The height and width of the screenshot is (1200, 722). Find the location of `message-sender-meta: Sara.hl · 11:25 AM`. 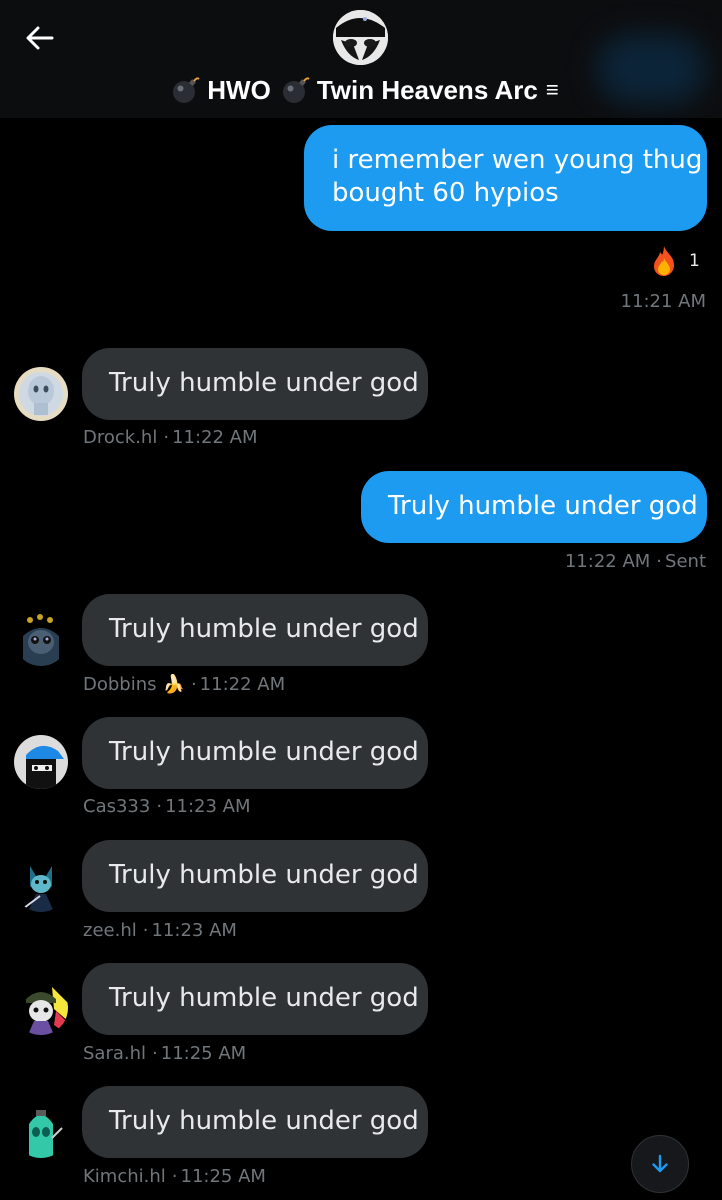

message-sender-meta: Sara.hl · 11:25 AM is located at coordinates (164, 1054).